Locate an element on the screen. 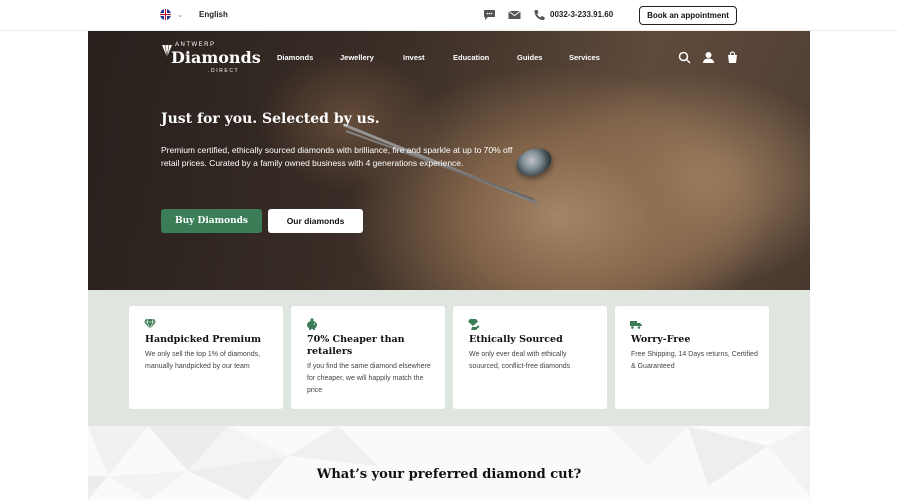  cut-section-title: What’s your preferred diamond cut? is located at coordinates (449, 474).